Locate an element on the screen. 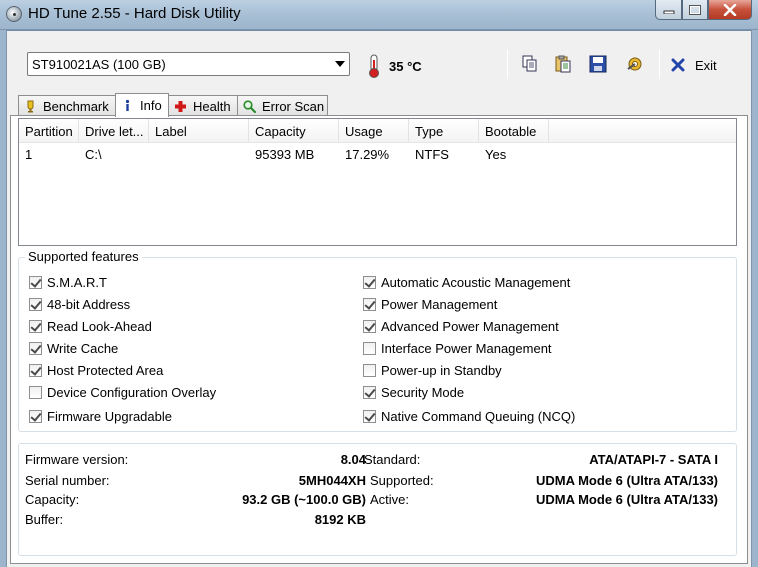  tab-label: Health is located at coordinates (212, 106).